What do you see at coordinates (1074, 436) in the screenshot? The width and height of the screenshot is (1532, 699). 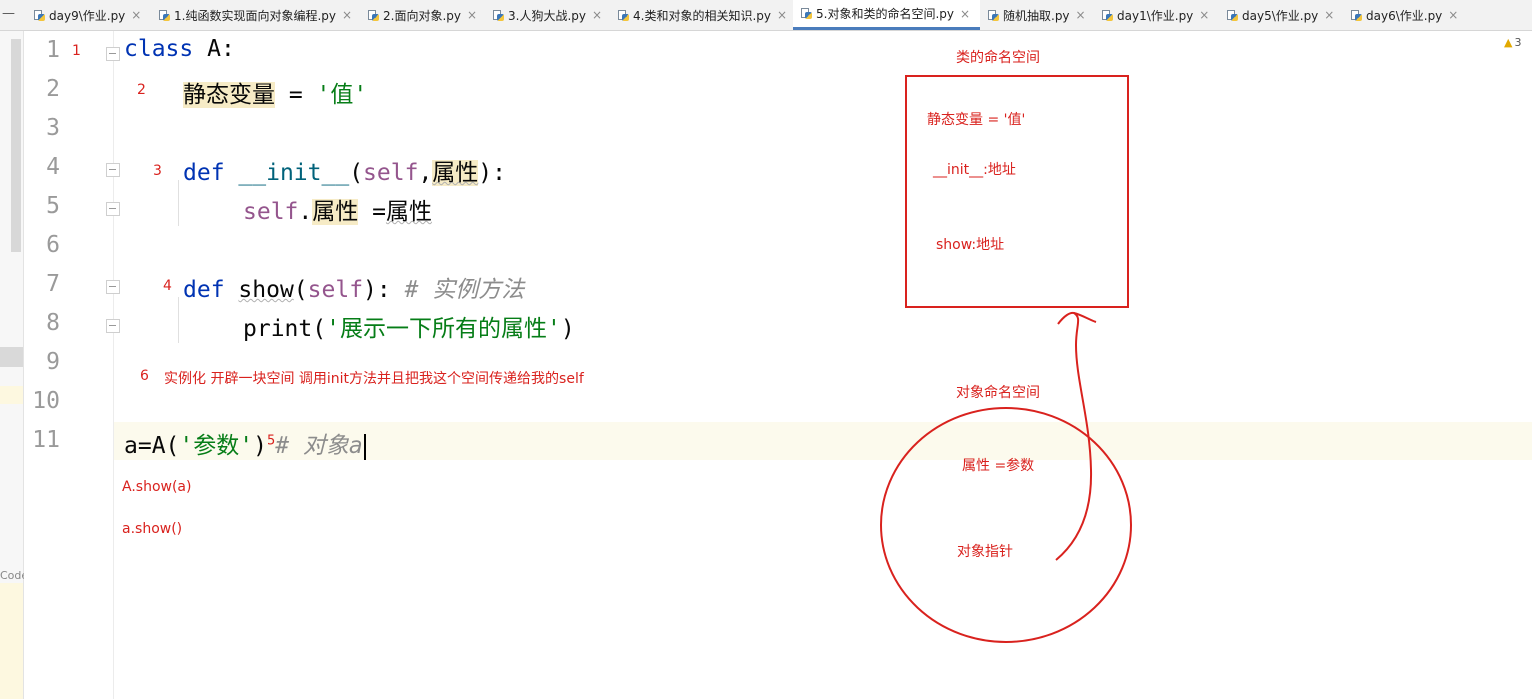 I see `pointer-arrow-line` at bounding box center [1074, 436].